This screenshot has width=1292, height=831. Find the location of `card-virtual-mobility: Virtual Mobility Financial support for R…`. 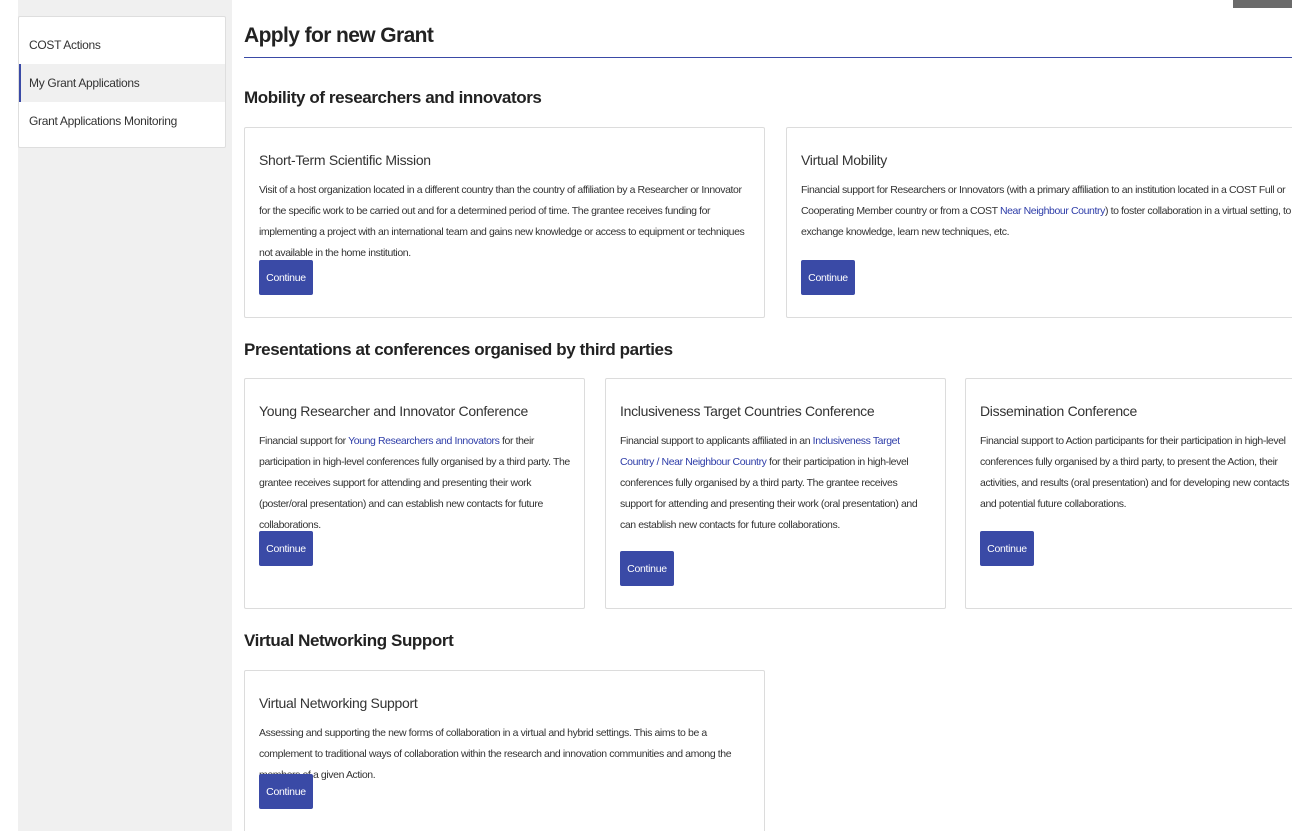

card-virtual-mobility: Virtual Mobility Financial support for R… is located at coordinates (1039, 222).